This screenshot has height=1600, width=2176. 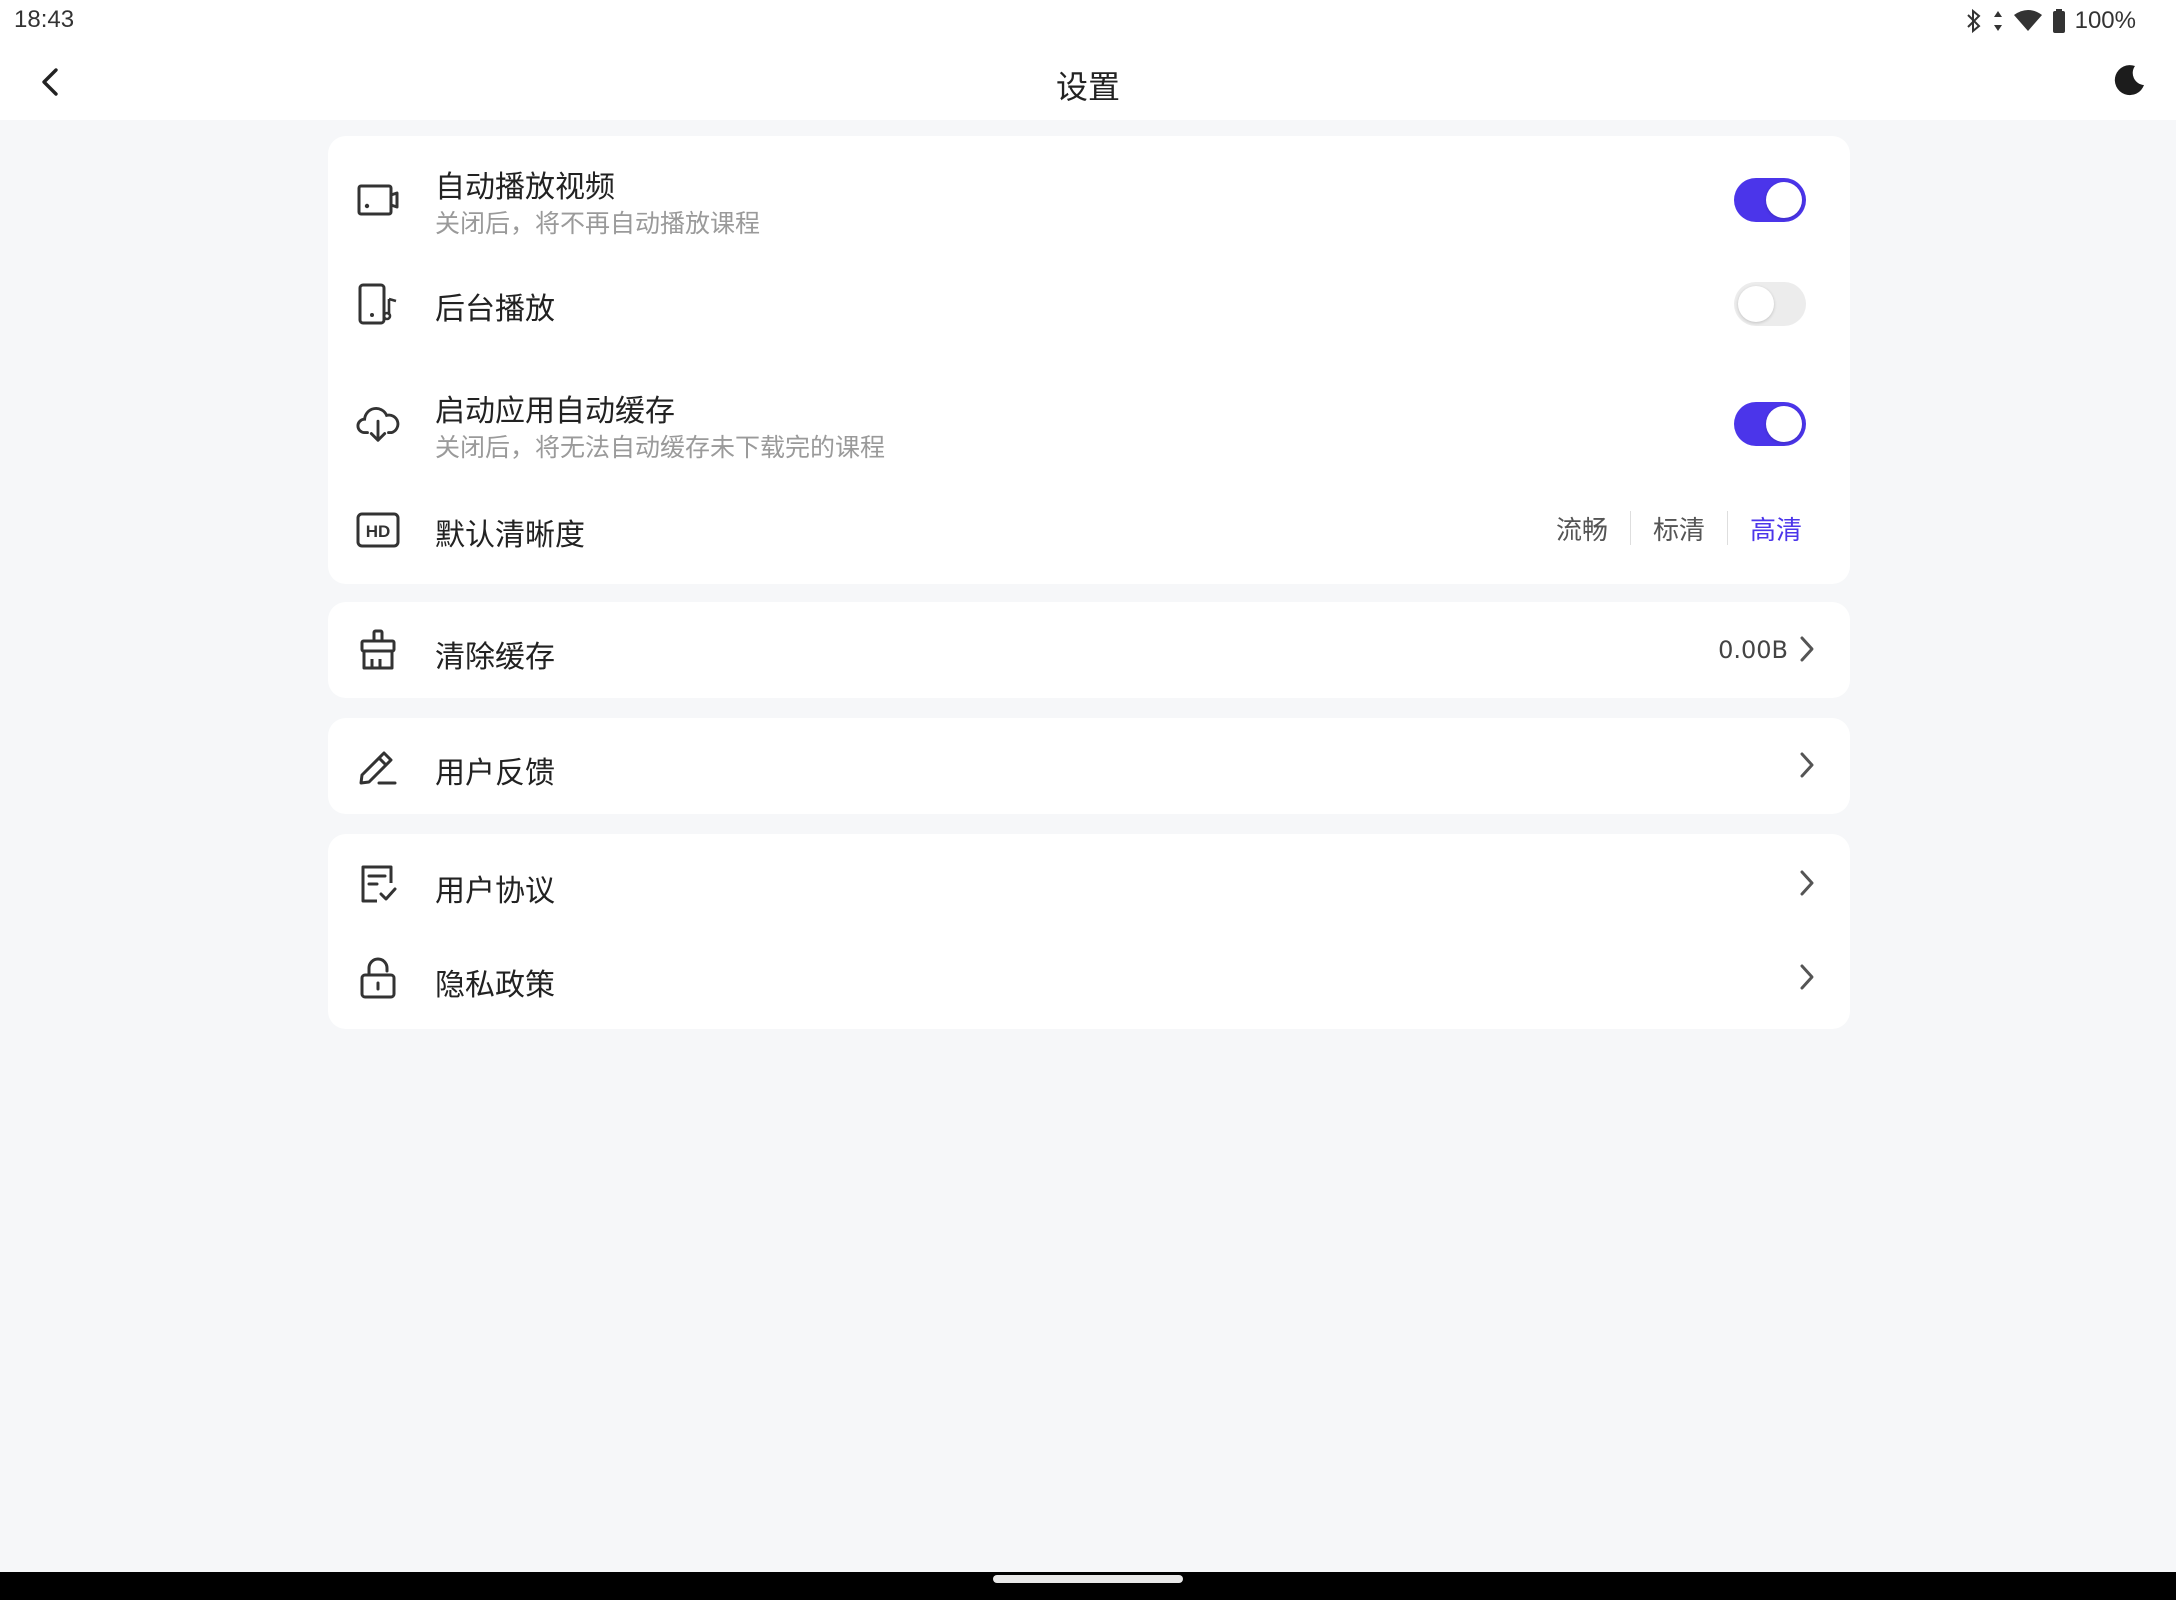 What do you see at coordinates (1088, 1586) in the screenshot?
I see `navigation-bar` at bounding box center [1088, 1586].